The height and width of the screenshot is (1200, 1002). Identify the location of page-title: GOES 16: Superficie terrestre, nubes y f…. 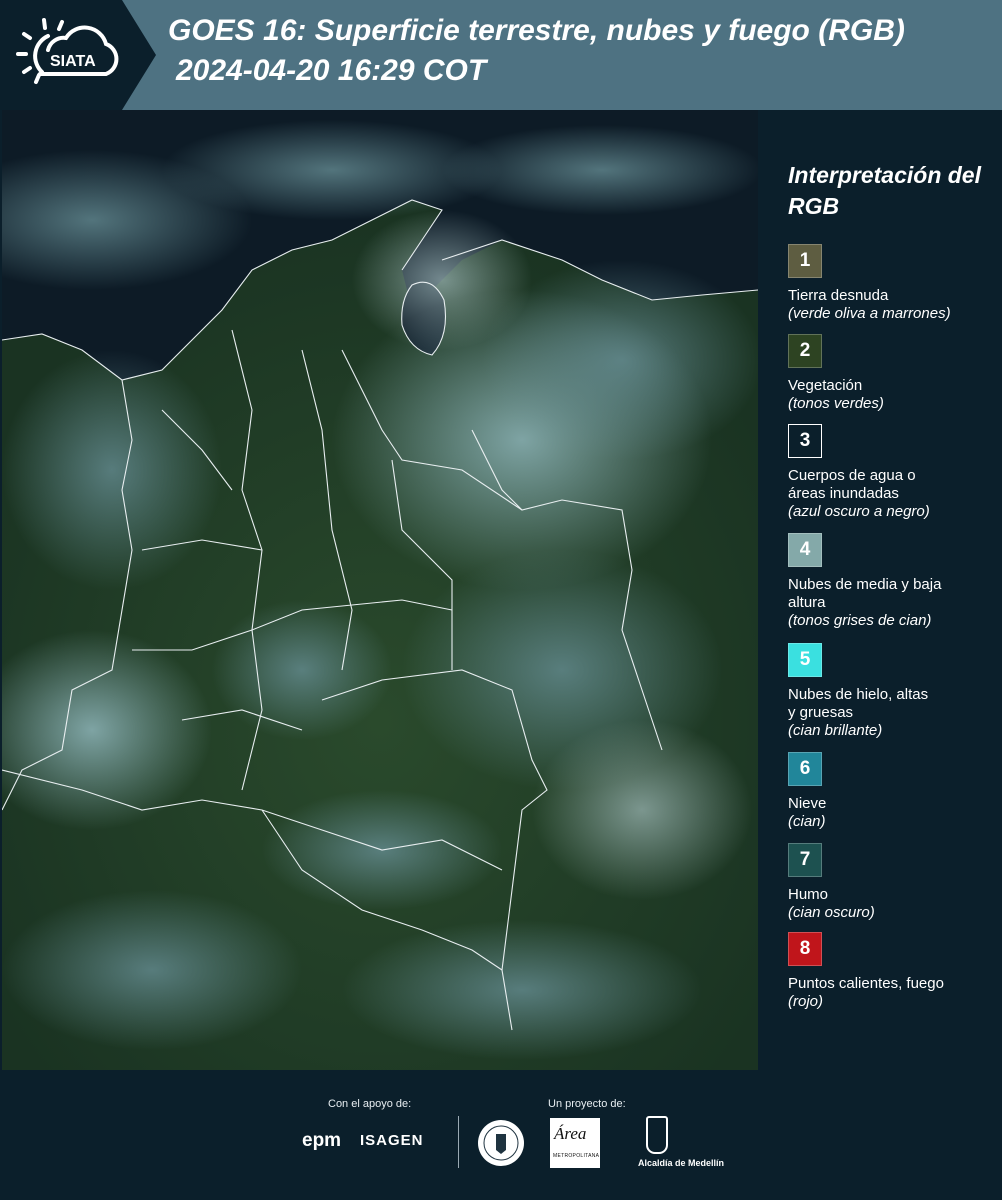
(536, 30).